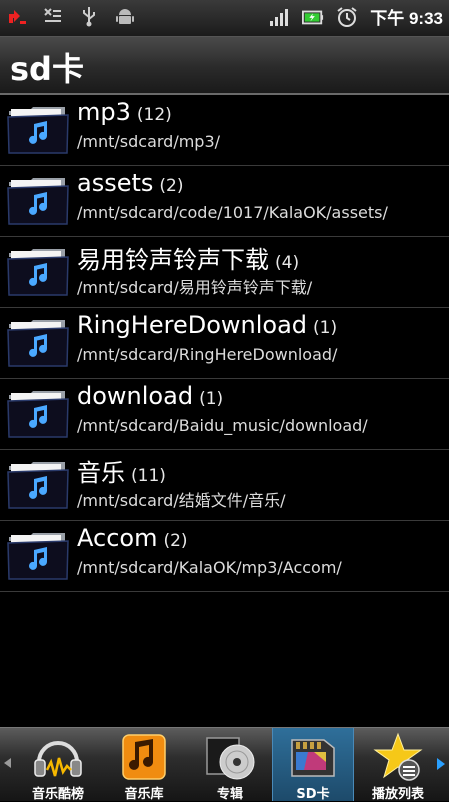 The width and height of the screenshot is (449, 802). Describe the element at coordinates (224, 18) in the screenshot. I see `status-bar: 下午 9:33` at that location.